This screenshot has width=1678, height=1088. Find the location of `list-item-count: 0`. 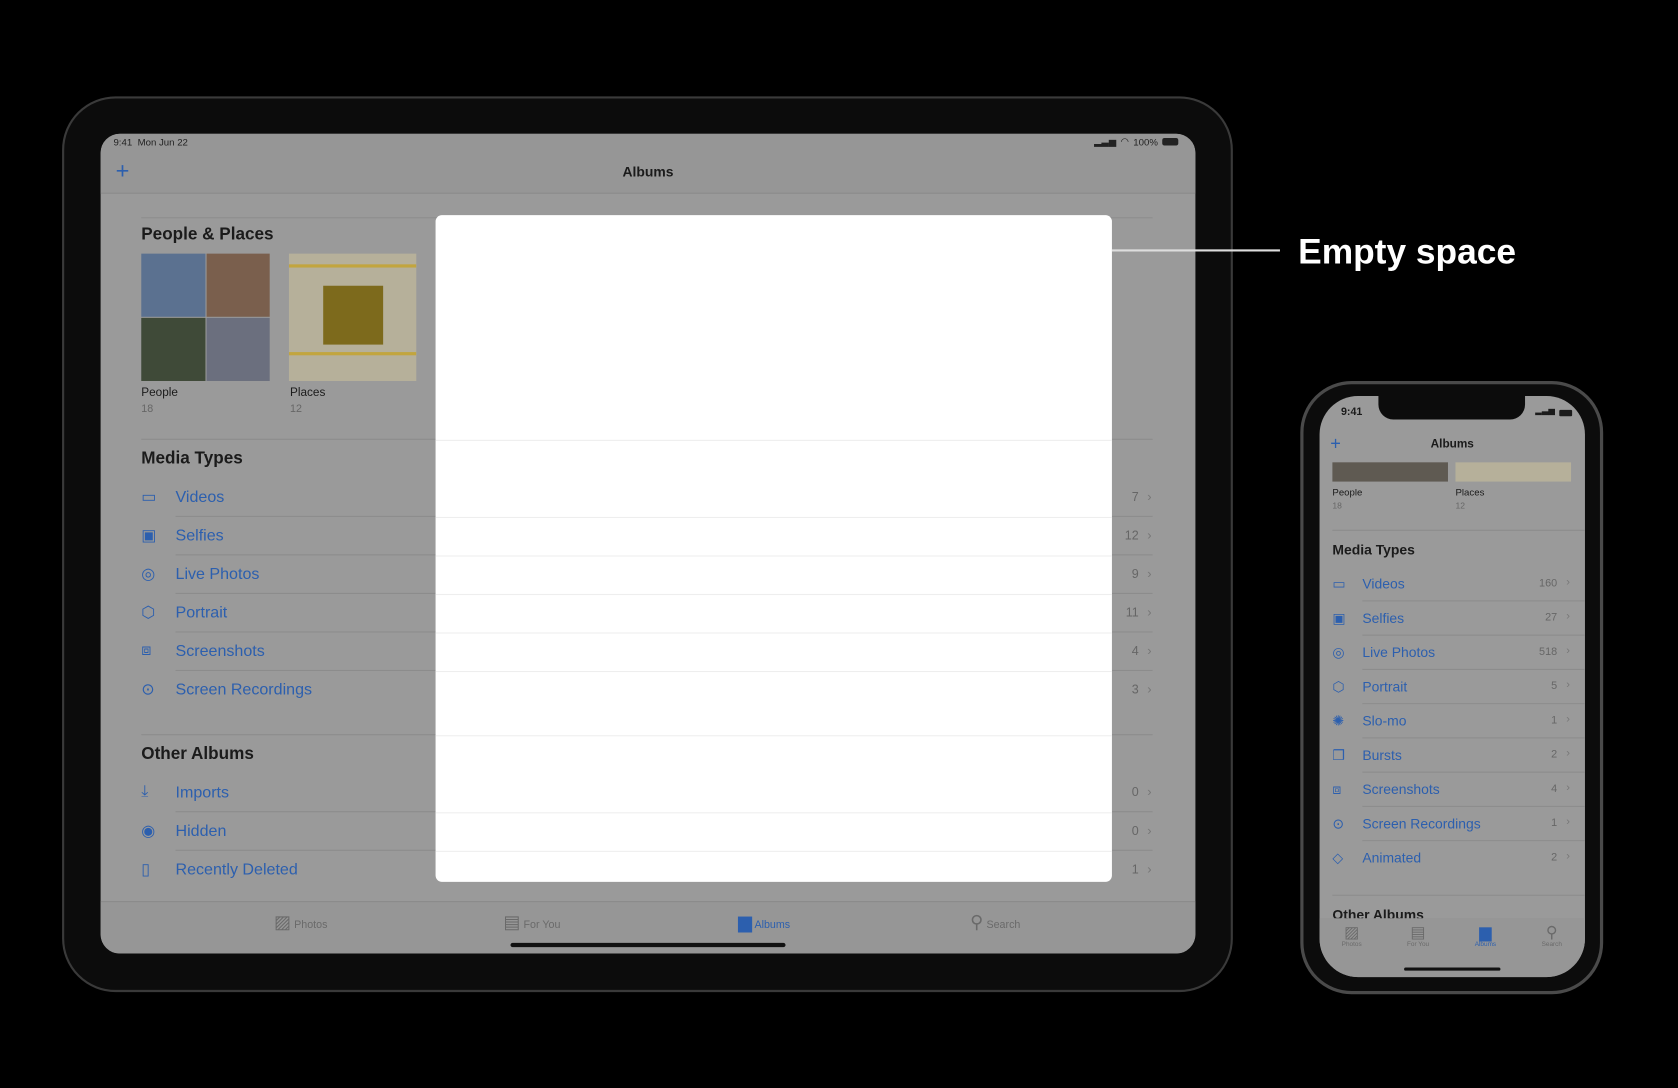

list-item-count: 0 is located at coordinates (1135, 791).